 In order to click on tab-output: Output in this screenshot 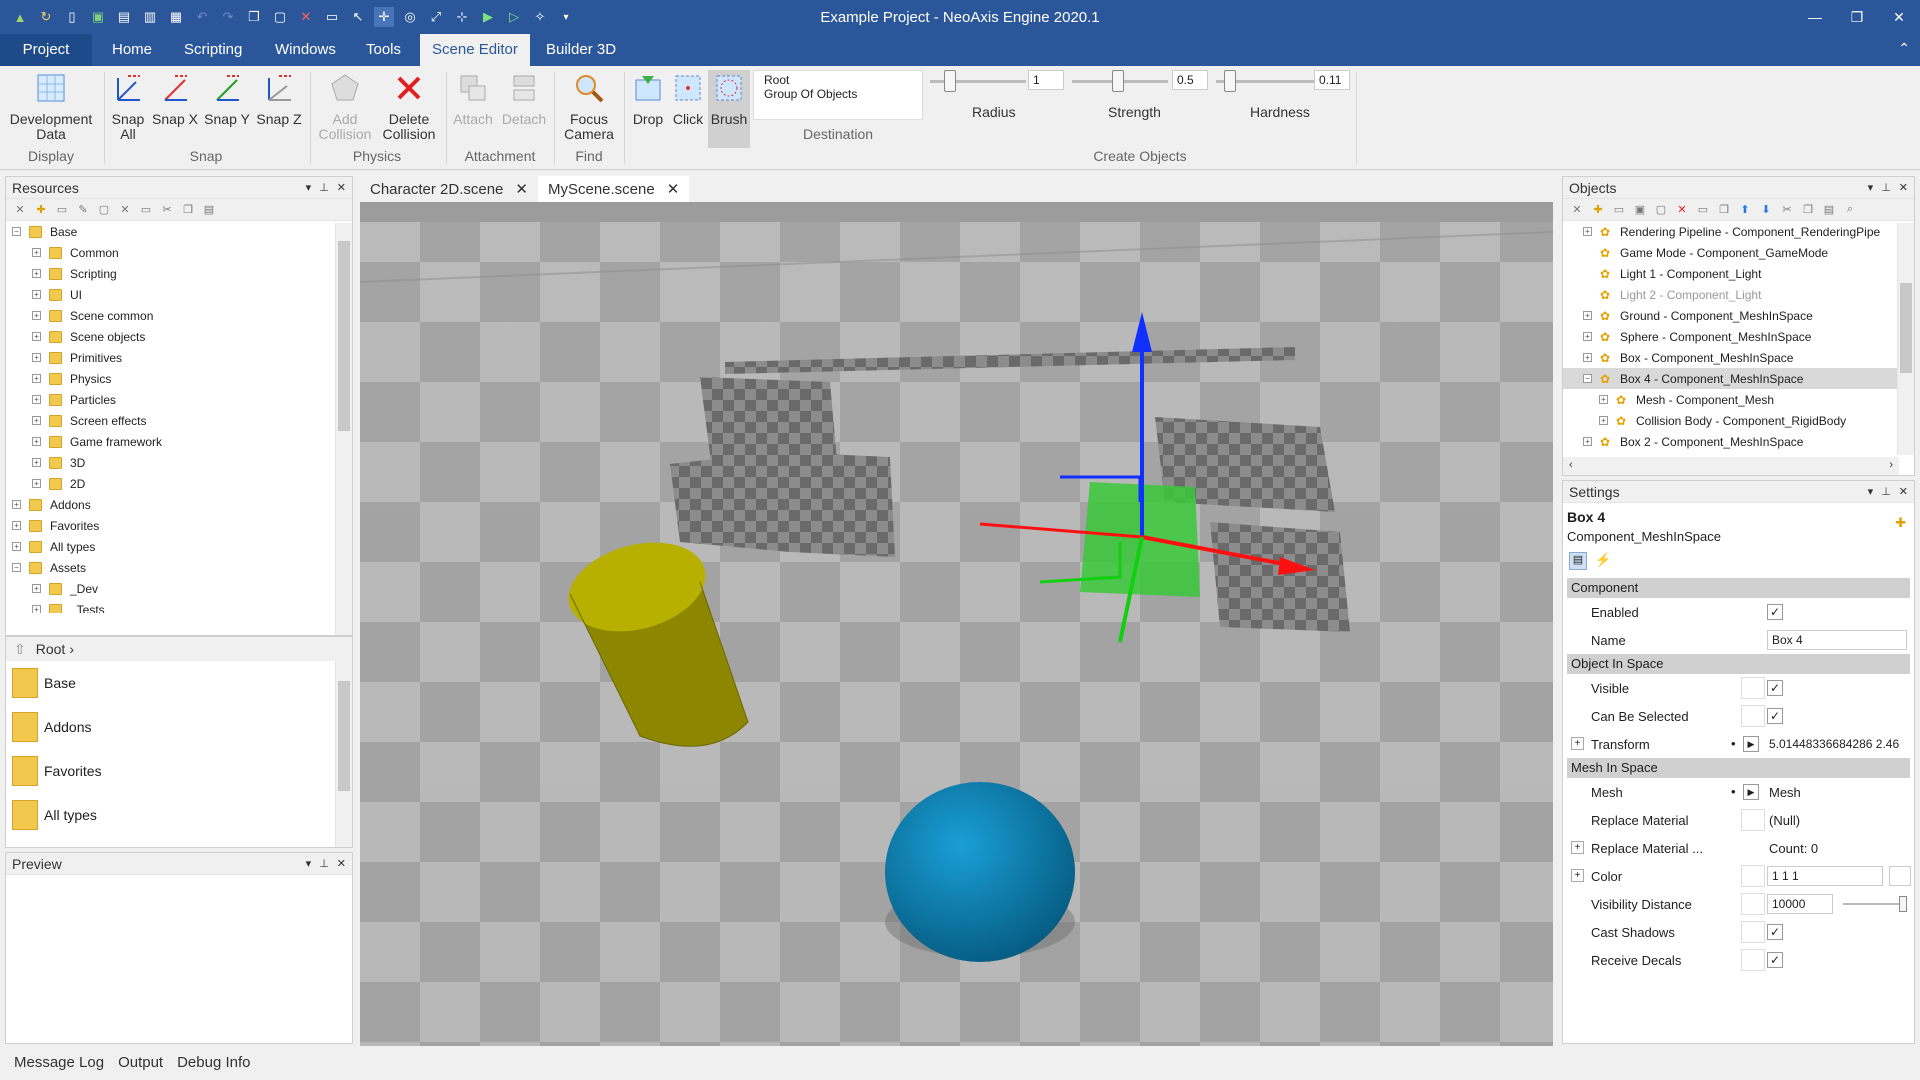, I will do `click(140, 1064)`.